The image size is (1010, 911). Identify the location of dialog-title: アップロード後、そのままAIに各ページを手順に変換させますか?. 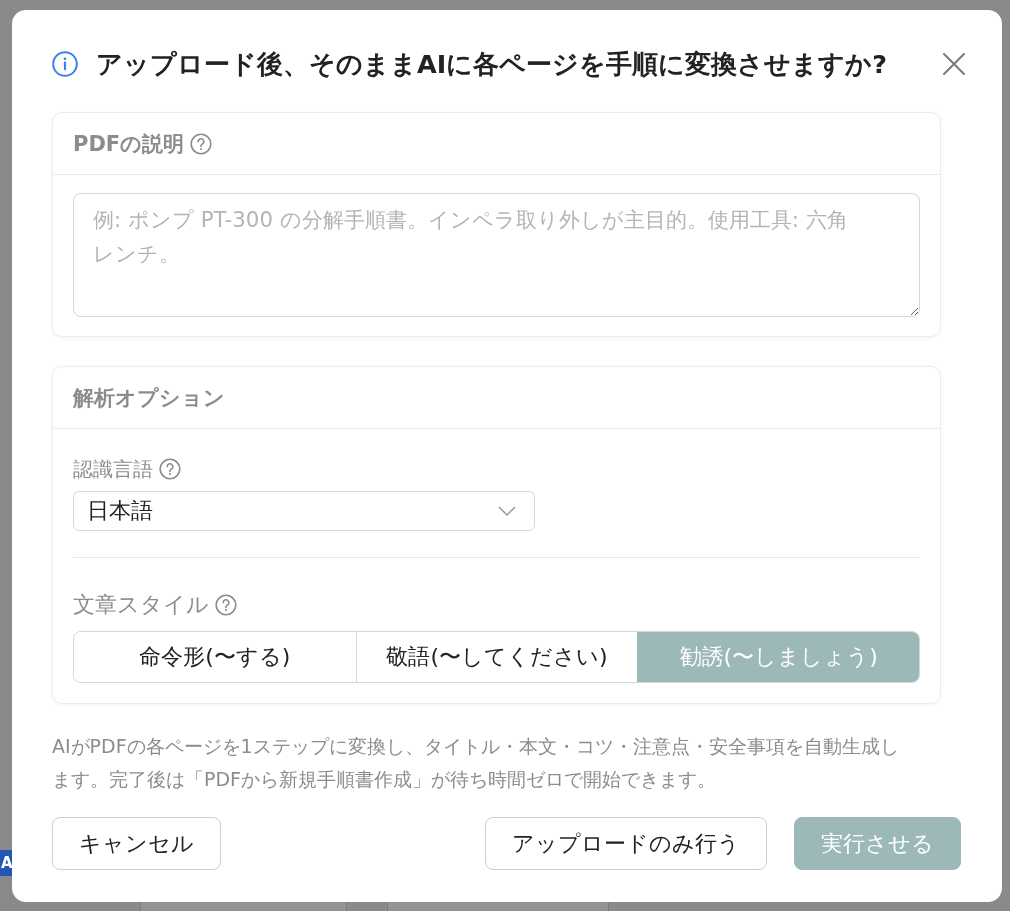
(492, 64).